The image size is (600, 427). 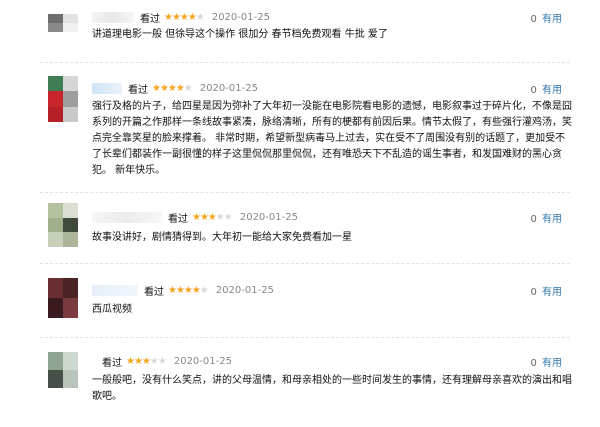 I want to click on review-text: 西瓜视频, so click(x=112, y=309).